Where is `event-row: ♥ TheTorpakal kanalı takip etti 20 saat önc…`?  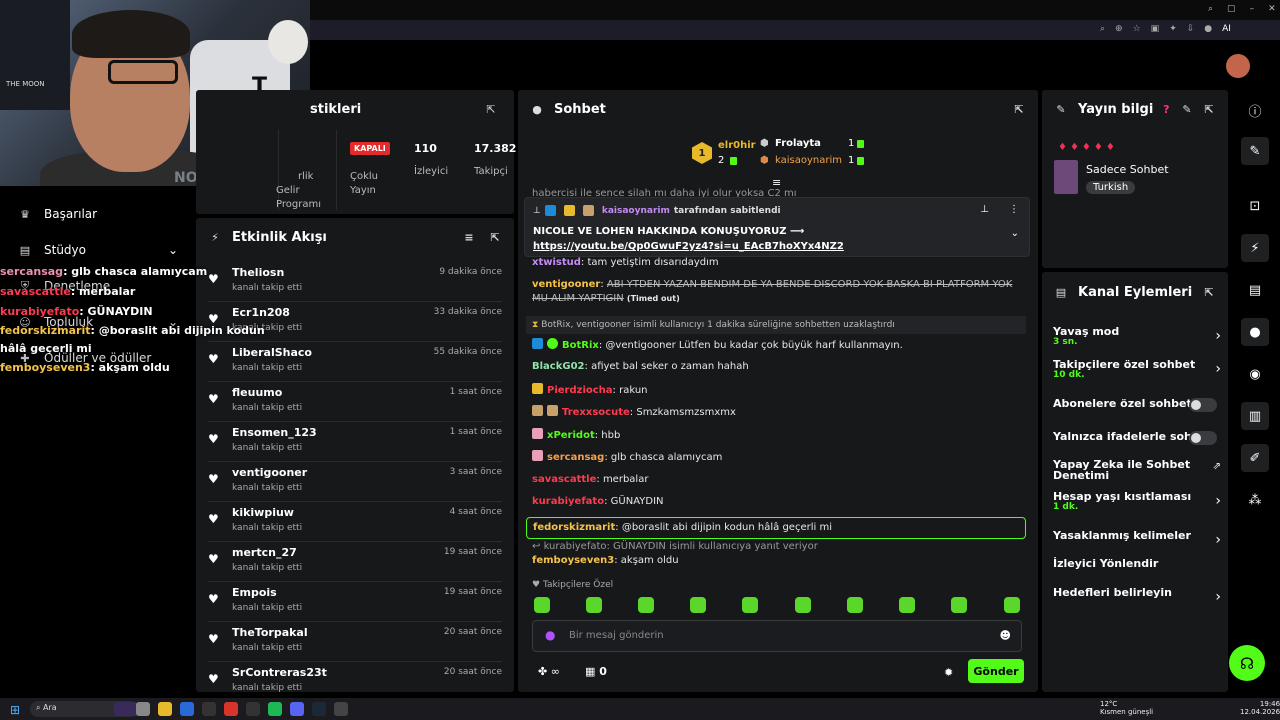 event-row: ♥ TheTorpakal kanalı takip etti 20 saat önc… is located at coordinates (355, 642).